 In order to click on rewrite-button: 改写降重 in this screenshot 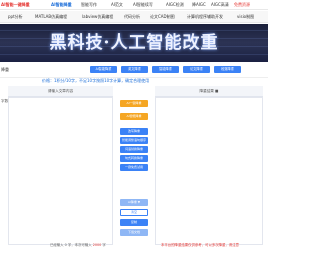, I will do `click(134, 131)`.